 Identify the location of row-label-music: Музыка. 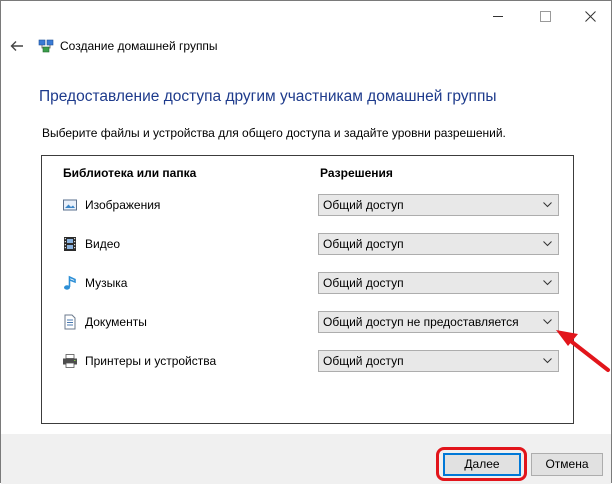
(106, 283).